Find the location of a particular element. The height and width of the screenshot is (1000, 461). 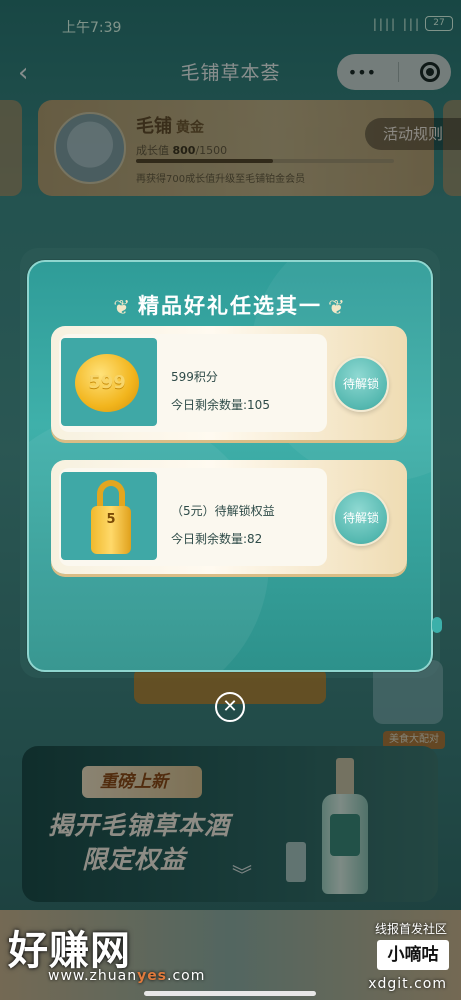

watermark-url: www.zhuanyes.com is located at coordinates (126, 976).